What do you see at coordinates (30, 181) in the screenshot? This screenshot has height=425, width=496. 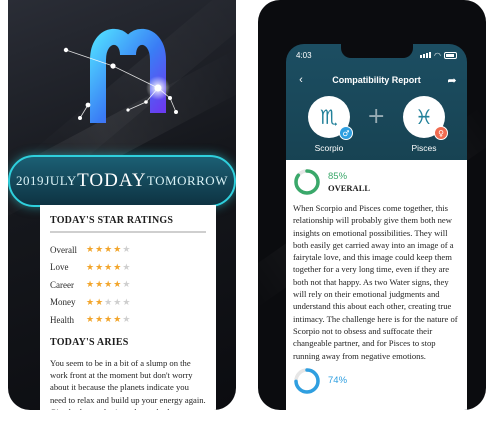 I see `date-option-2019: 2019` at bounding box center [30, 181].